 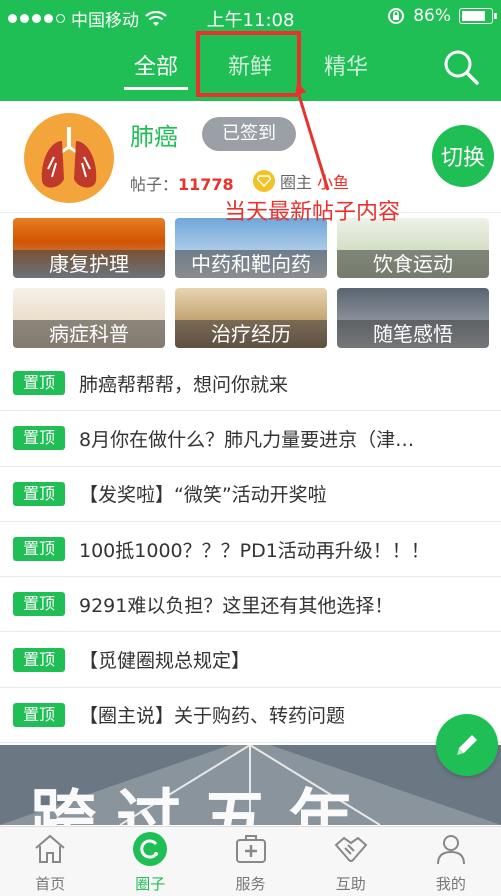 I want to click on nav-circle: 圈子, so click(x=150, y=861).